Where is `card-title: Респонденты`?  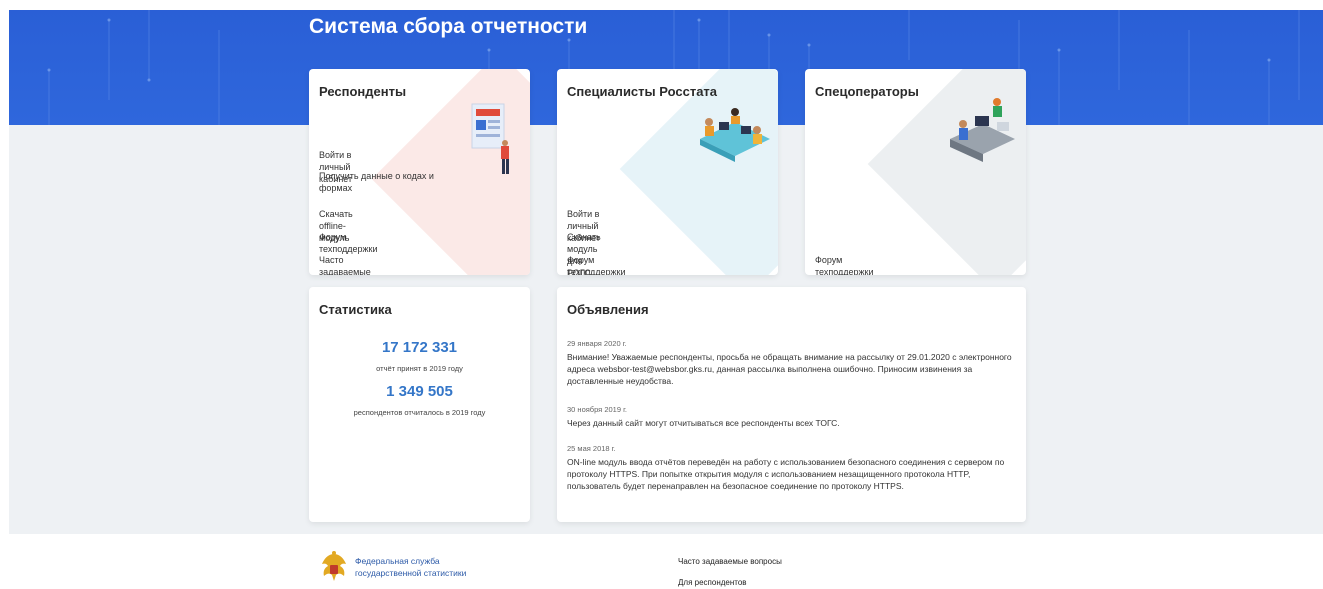 card-title: Респонденты is located at coordinates (363, 91).